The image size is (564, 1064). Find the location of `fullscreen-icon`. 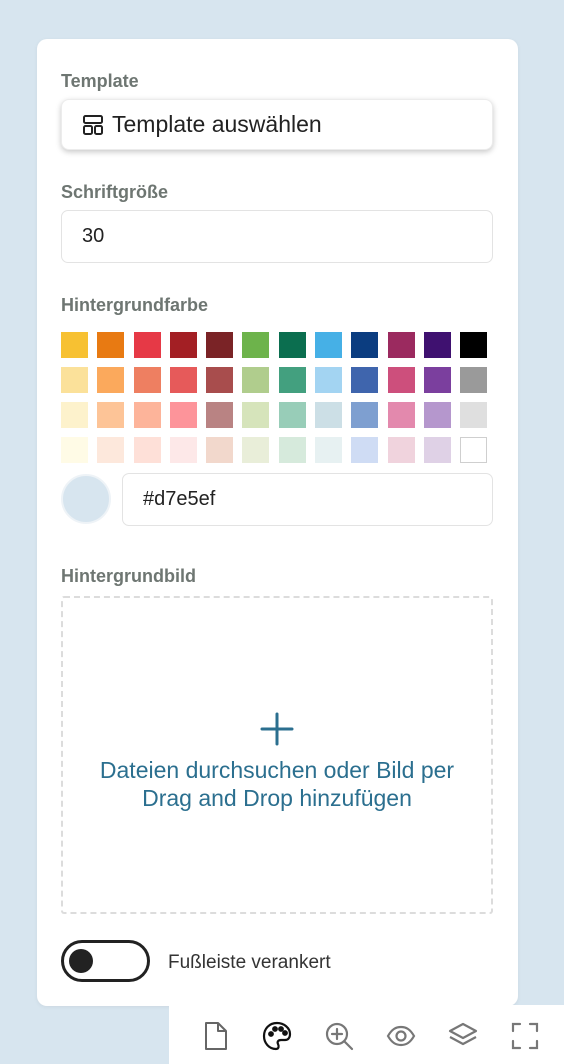

fullscreen-icon is located at coordinates (525, 1036).